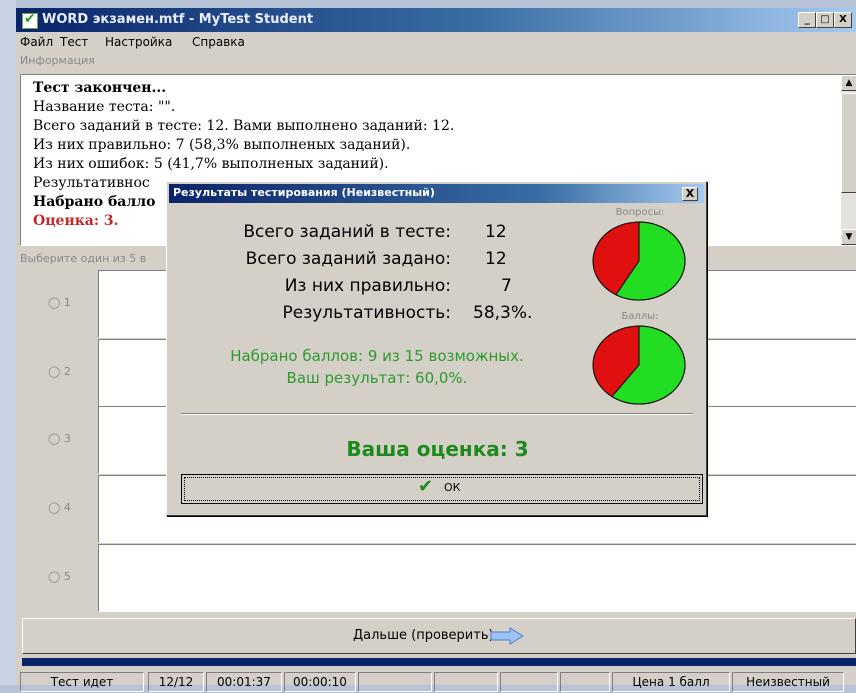 The width and height of the screenshot is (856, 693). What do you see at coordinates (640, 316) in the screenshot?
I see `pie-points-caption: Баллы:` at bounding box center [640, 316].